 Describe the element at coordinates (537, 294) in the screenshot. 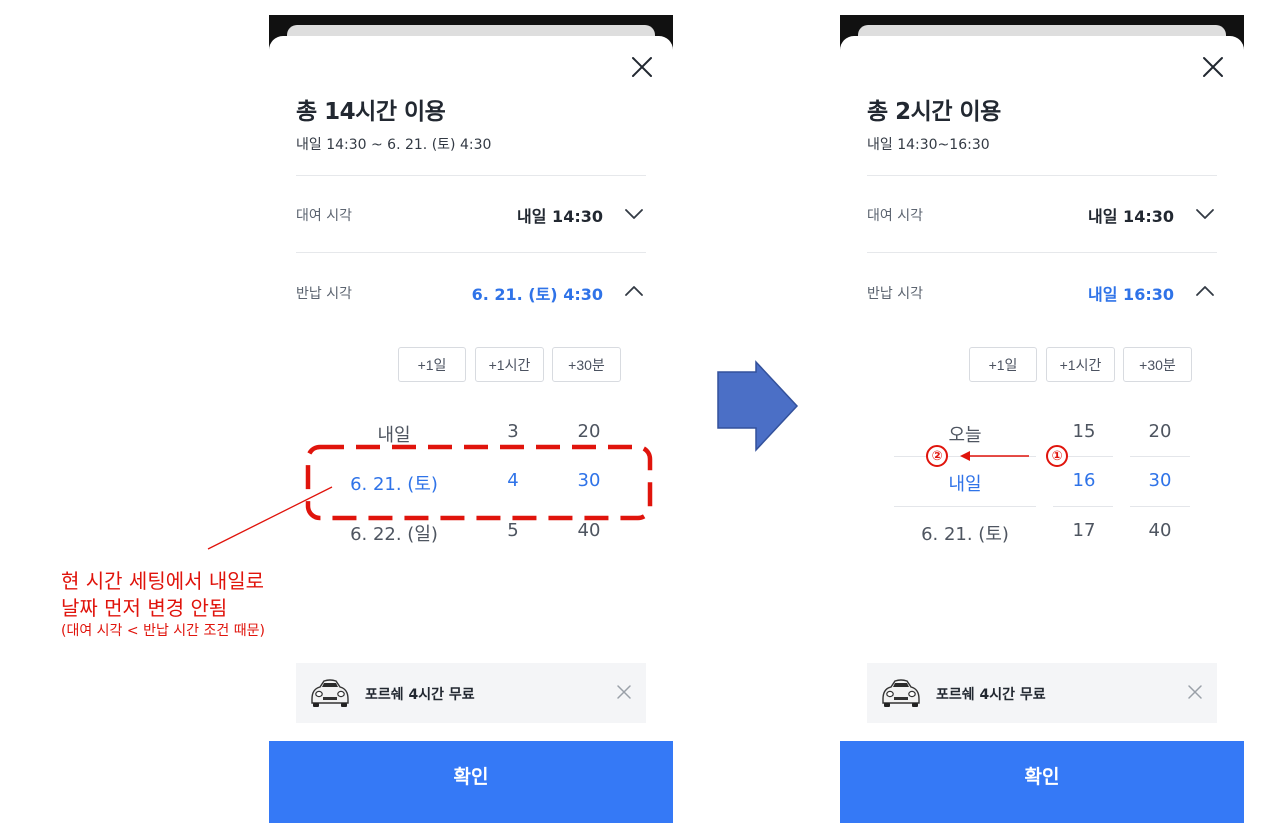

I see `return-time-value: 6. 21. (토) 4:30` at that location.